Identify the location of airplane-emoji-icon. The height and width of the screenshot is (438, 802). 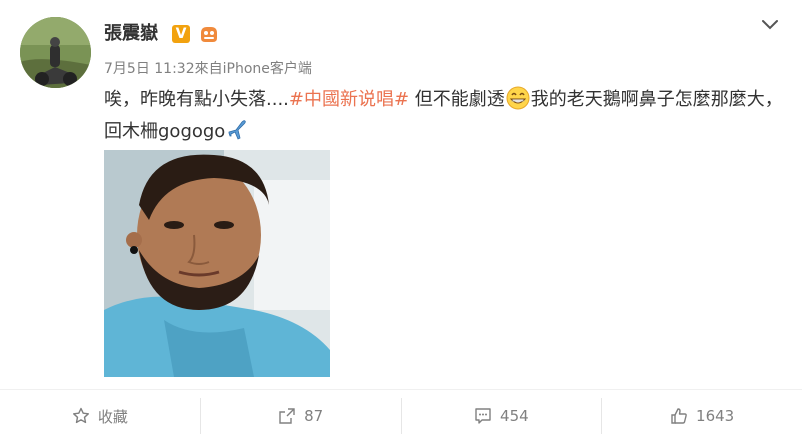
(238, 130).